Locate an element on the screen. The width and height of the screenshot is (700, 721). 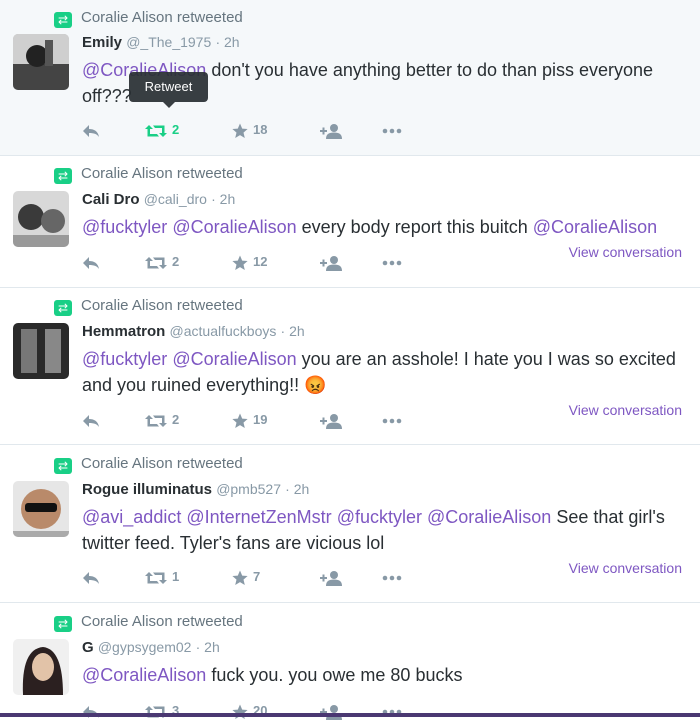
like-count: 19 is located at coordinates (260, 419).